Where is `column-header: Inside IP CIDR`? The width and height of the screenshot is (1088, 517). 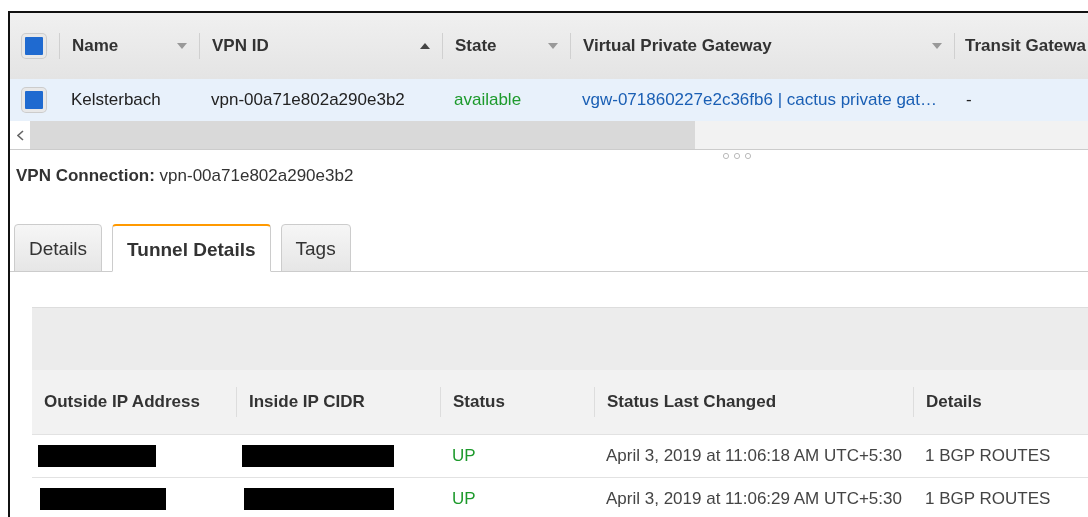
column-header: Inside IP CIDR is located at coordinates (338, 402).